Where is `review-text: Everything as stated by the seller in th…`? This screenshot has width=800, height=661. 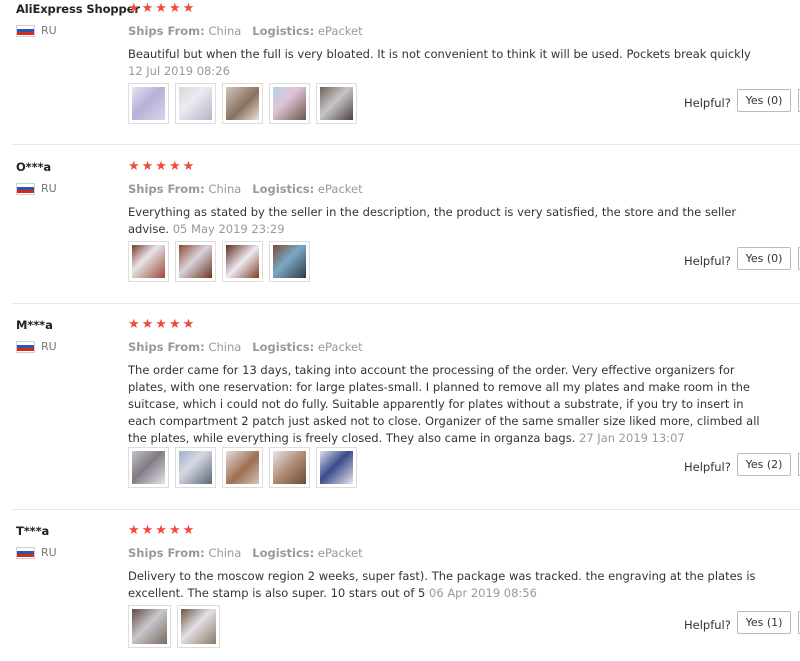 review-text: Everything as stated by the seller in th… is located at coordinates (448, 221).